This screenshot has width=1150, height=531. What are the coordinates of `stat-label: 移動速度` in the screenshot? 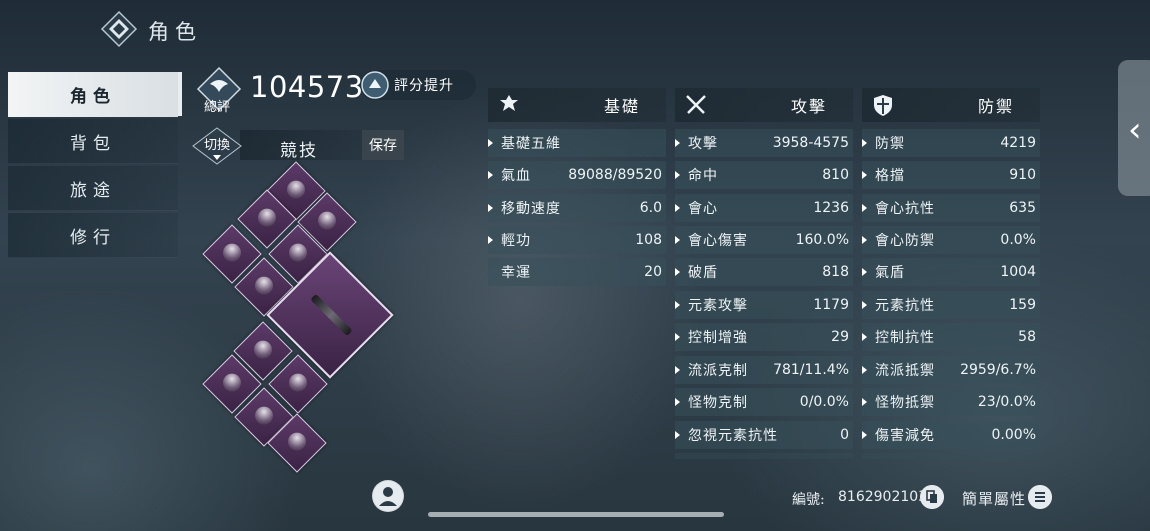 It's located at (531, 209).